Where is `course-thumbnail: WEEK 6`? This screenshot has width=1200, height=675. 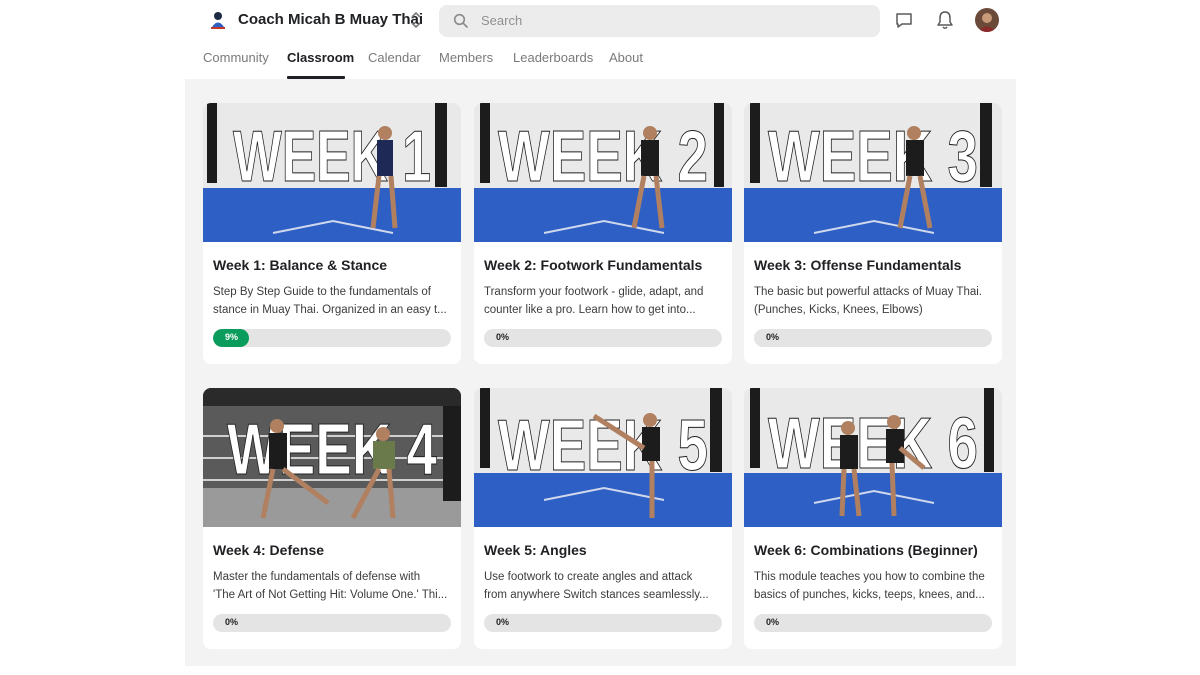 course-thumbnail: WEEK 6 is located at coordinates (873, 457).